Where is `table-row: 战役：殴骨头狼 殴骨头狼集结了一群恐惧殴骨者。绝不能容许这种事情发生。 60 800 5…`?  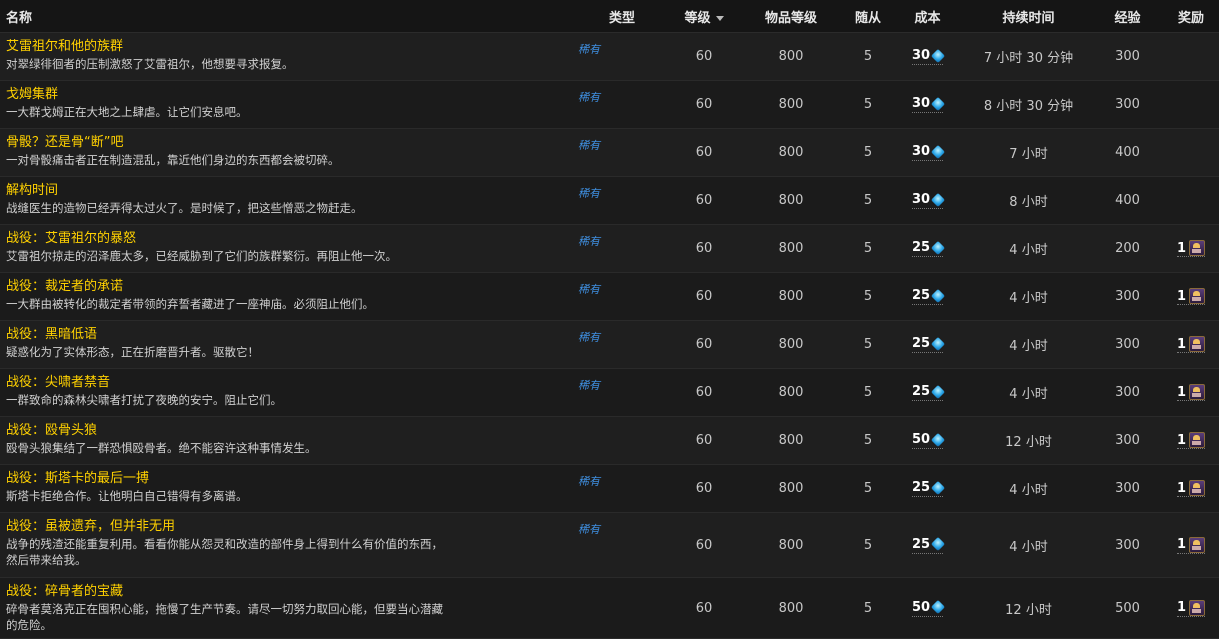
table-row: 战役：殴骨头狼 殴骨头狼集结了一群恐惧殴骨者。绝不能容许这种事情发生。 60 800 5… is located at coordinates (609, 440).